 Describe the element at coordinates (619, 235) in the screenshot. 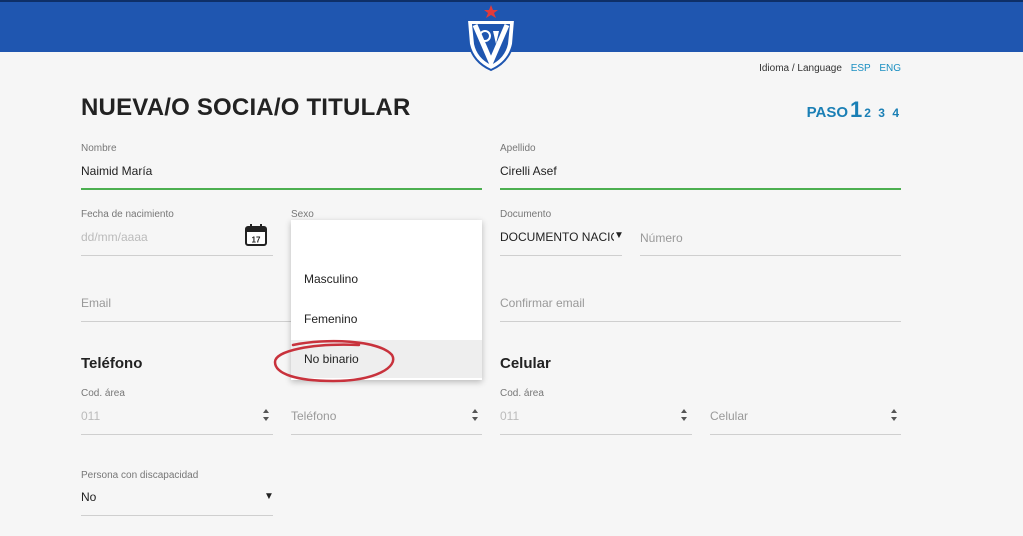

I see `documento-caret-icon: ▼` at that location.